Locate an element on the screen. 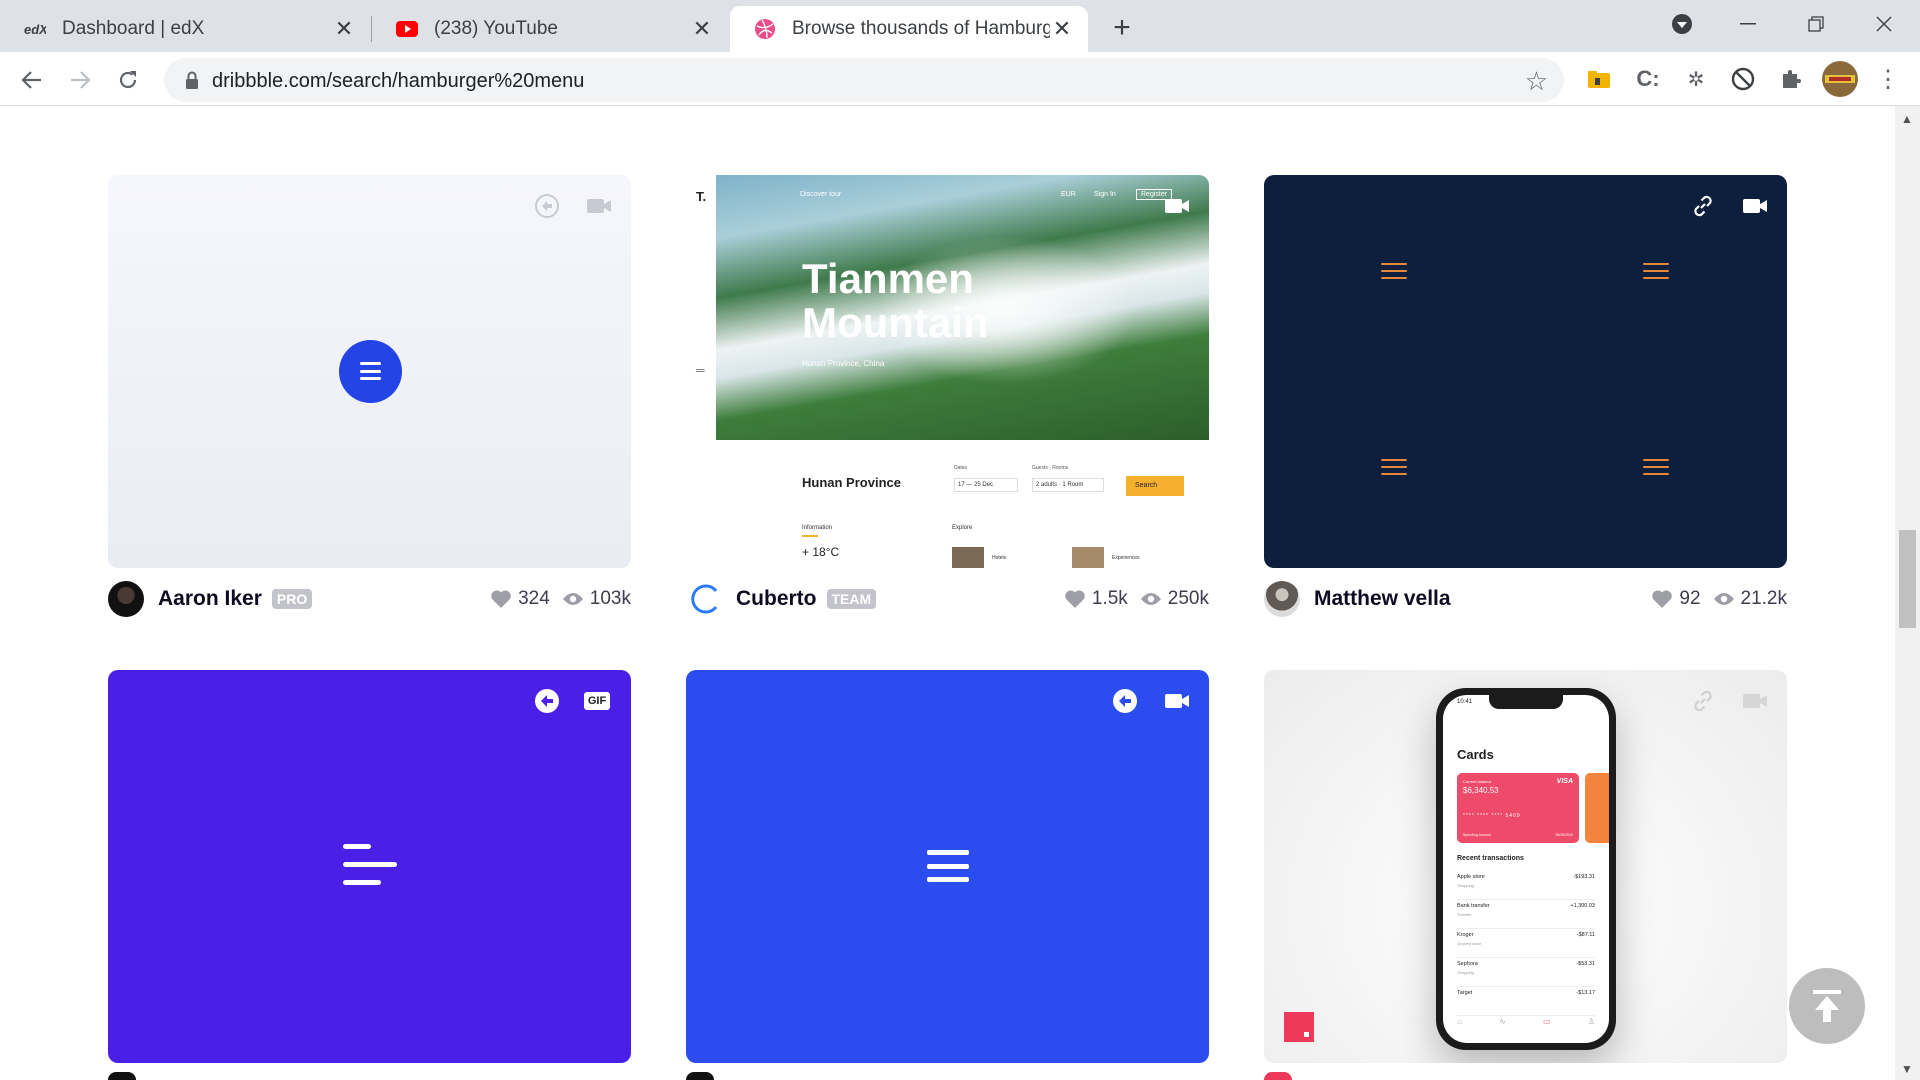 Image resolution: width=1920 pixels, height=1080 pixels. tab-title: (238) YouTube is located at coordinates (496, 28).